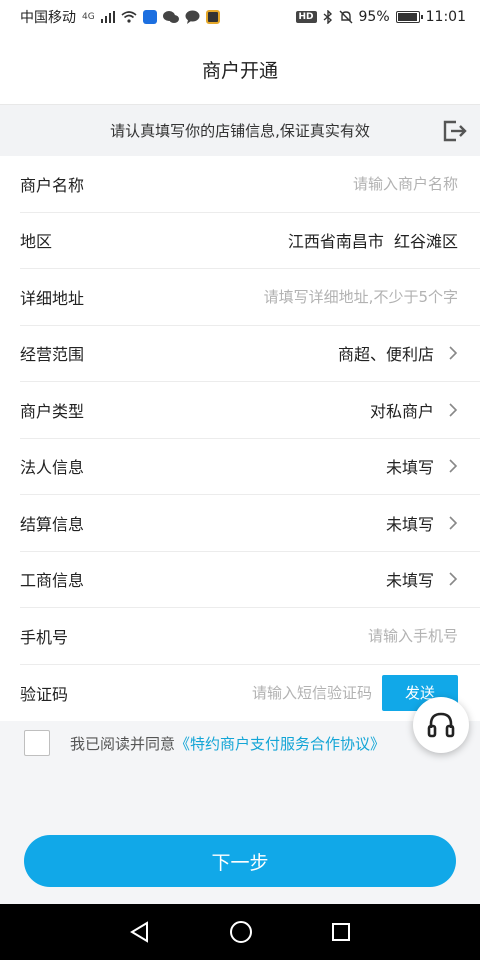 This screenshot has height=960, width=480. I want to click on status-right: HD 95% 11:01, so click(380, 17).